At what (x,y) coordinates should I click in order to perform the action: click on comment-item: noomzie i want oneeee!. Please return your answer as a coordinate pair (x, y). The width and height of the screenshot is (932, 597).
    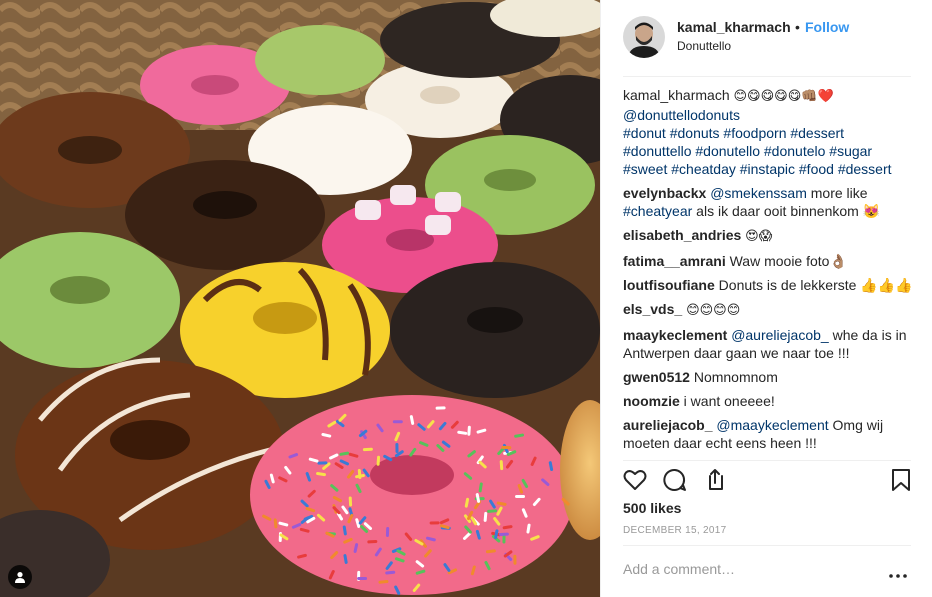
    Looking at the image, I should click on (768, 401).